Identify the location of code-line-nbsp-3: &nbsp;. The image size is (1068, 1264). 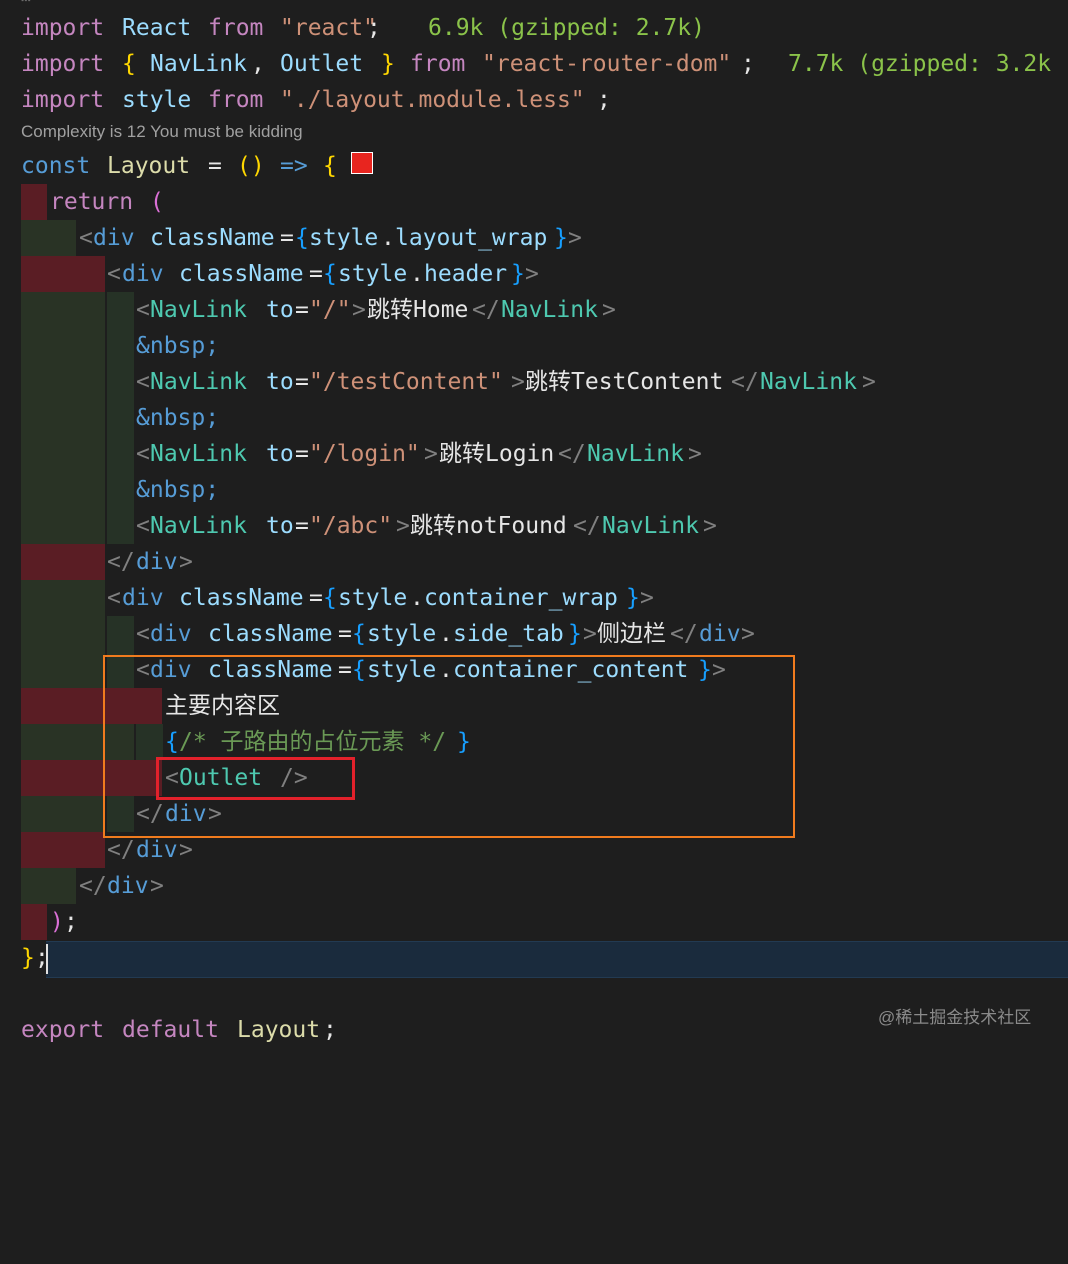
(534, 490).